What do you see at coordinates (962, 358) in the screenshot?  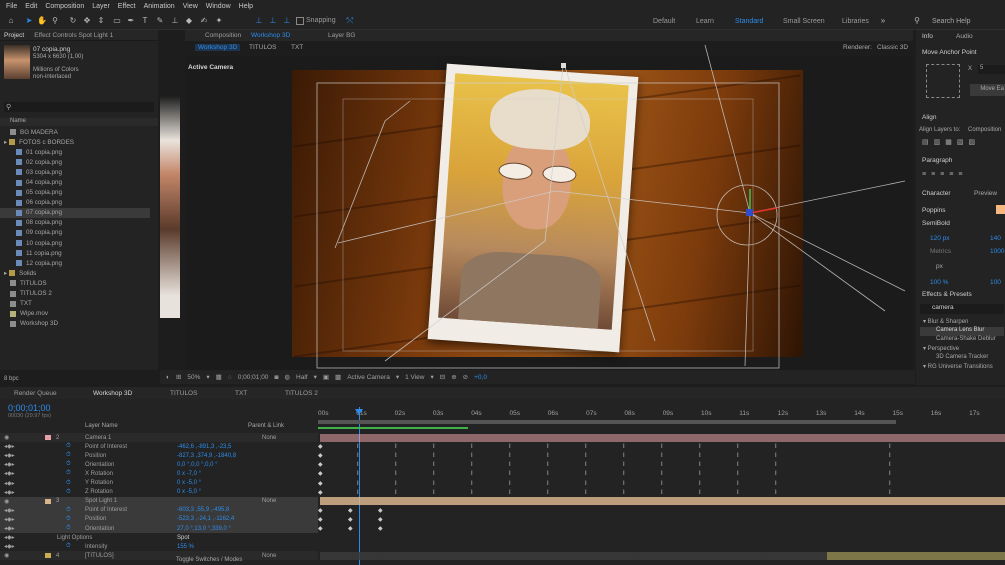 I see `effect-item: 3D Camera Tracker` at bounding box center [962, 358].